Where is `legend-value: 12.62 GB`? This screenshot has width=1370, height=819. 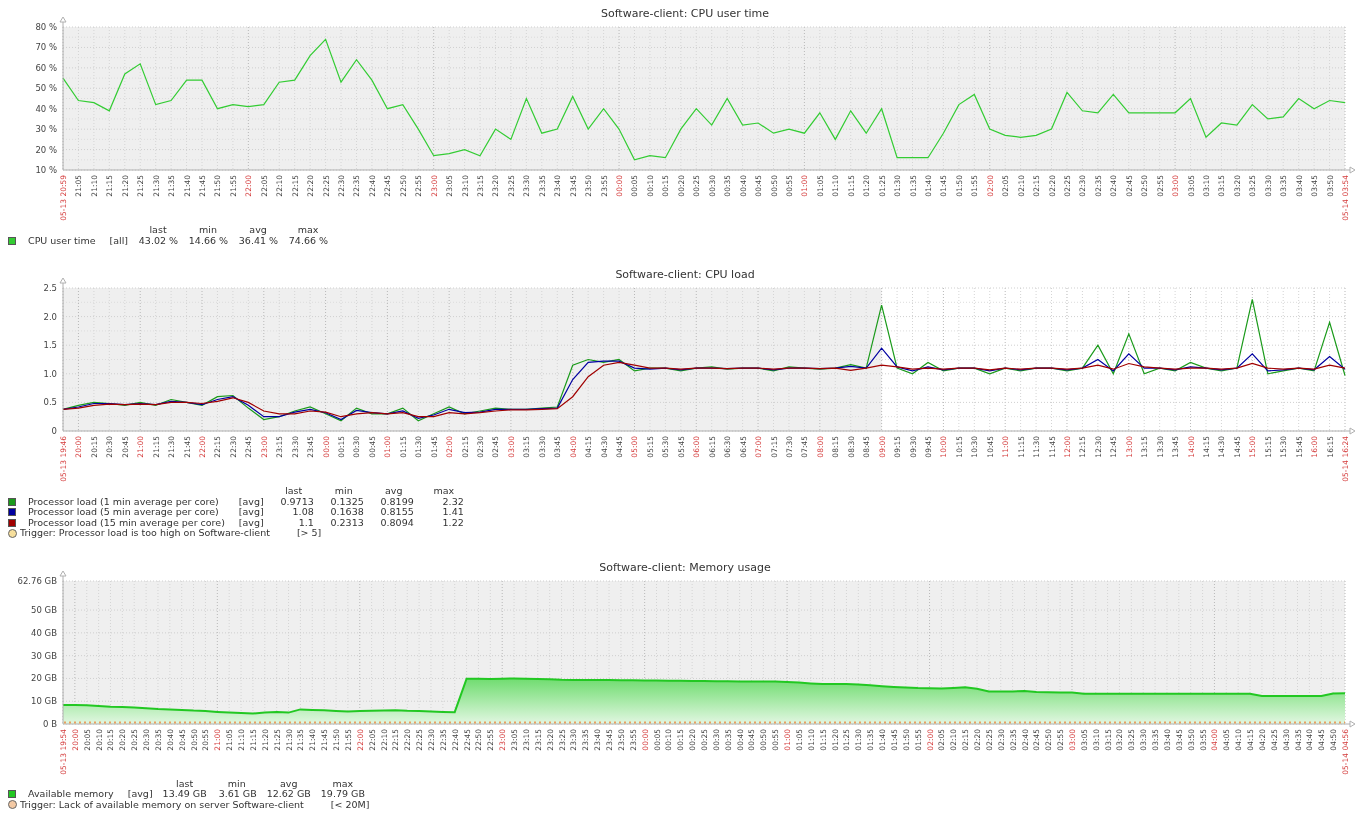
legend-value: 12.62 GB is located at coordinates (288, 794).